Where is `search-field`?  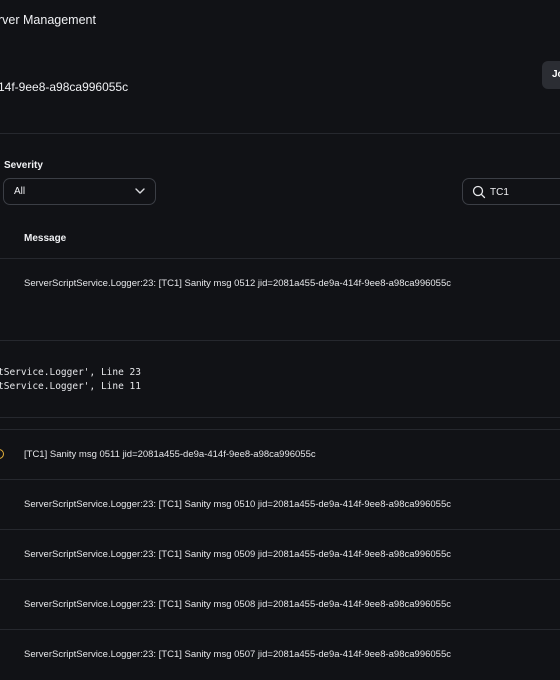 search-field is located at coordinates (511, 191).